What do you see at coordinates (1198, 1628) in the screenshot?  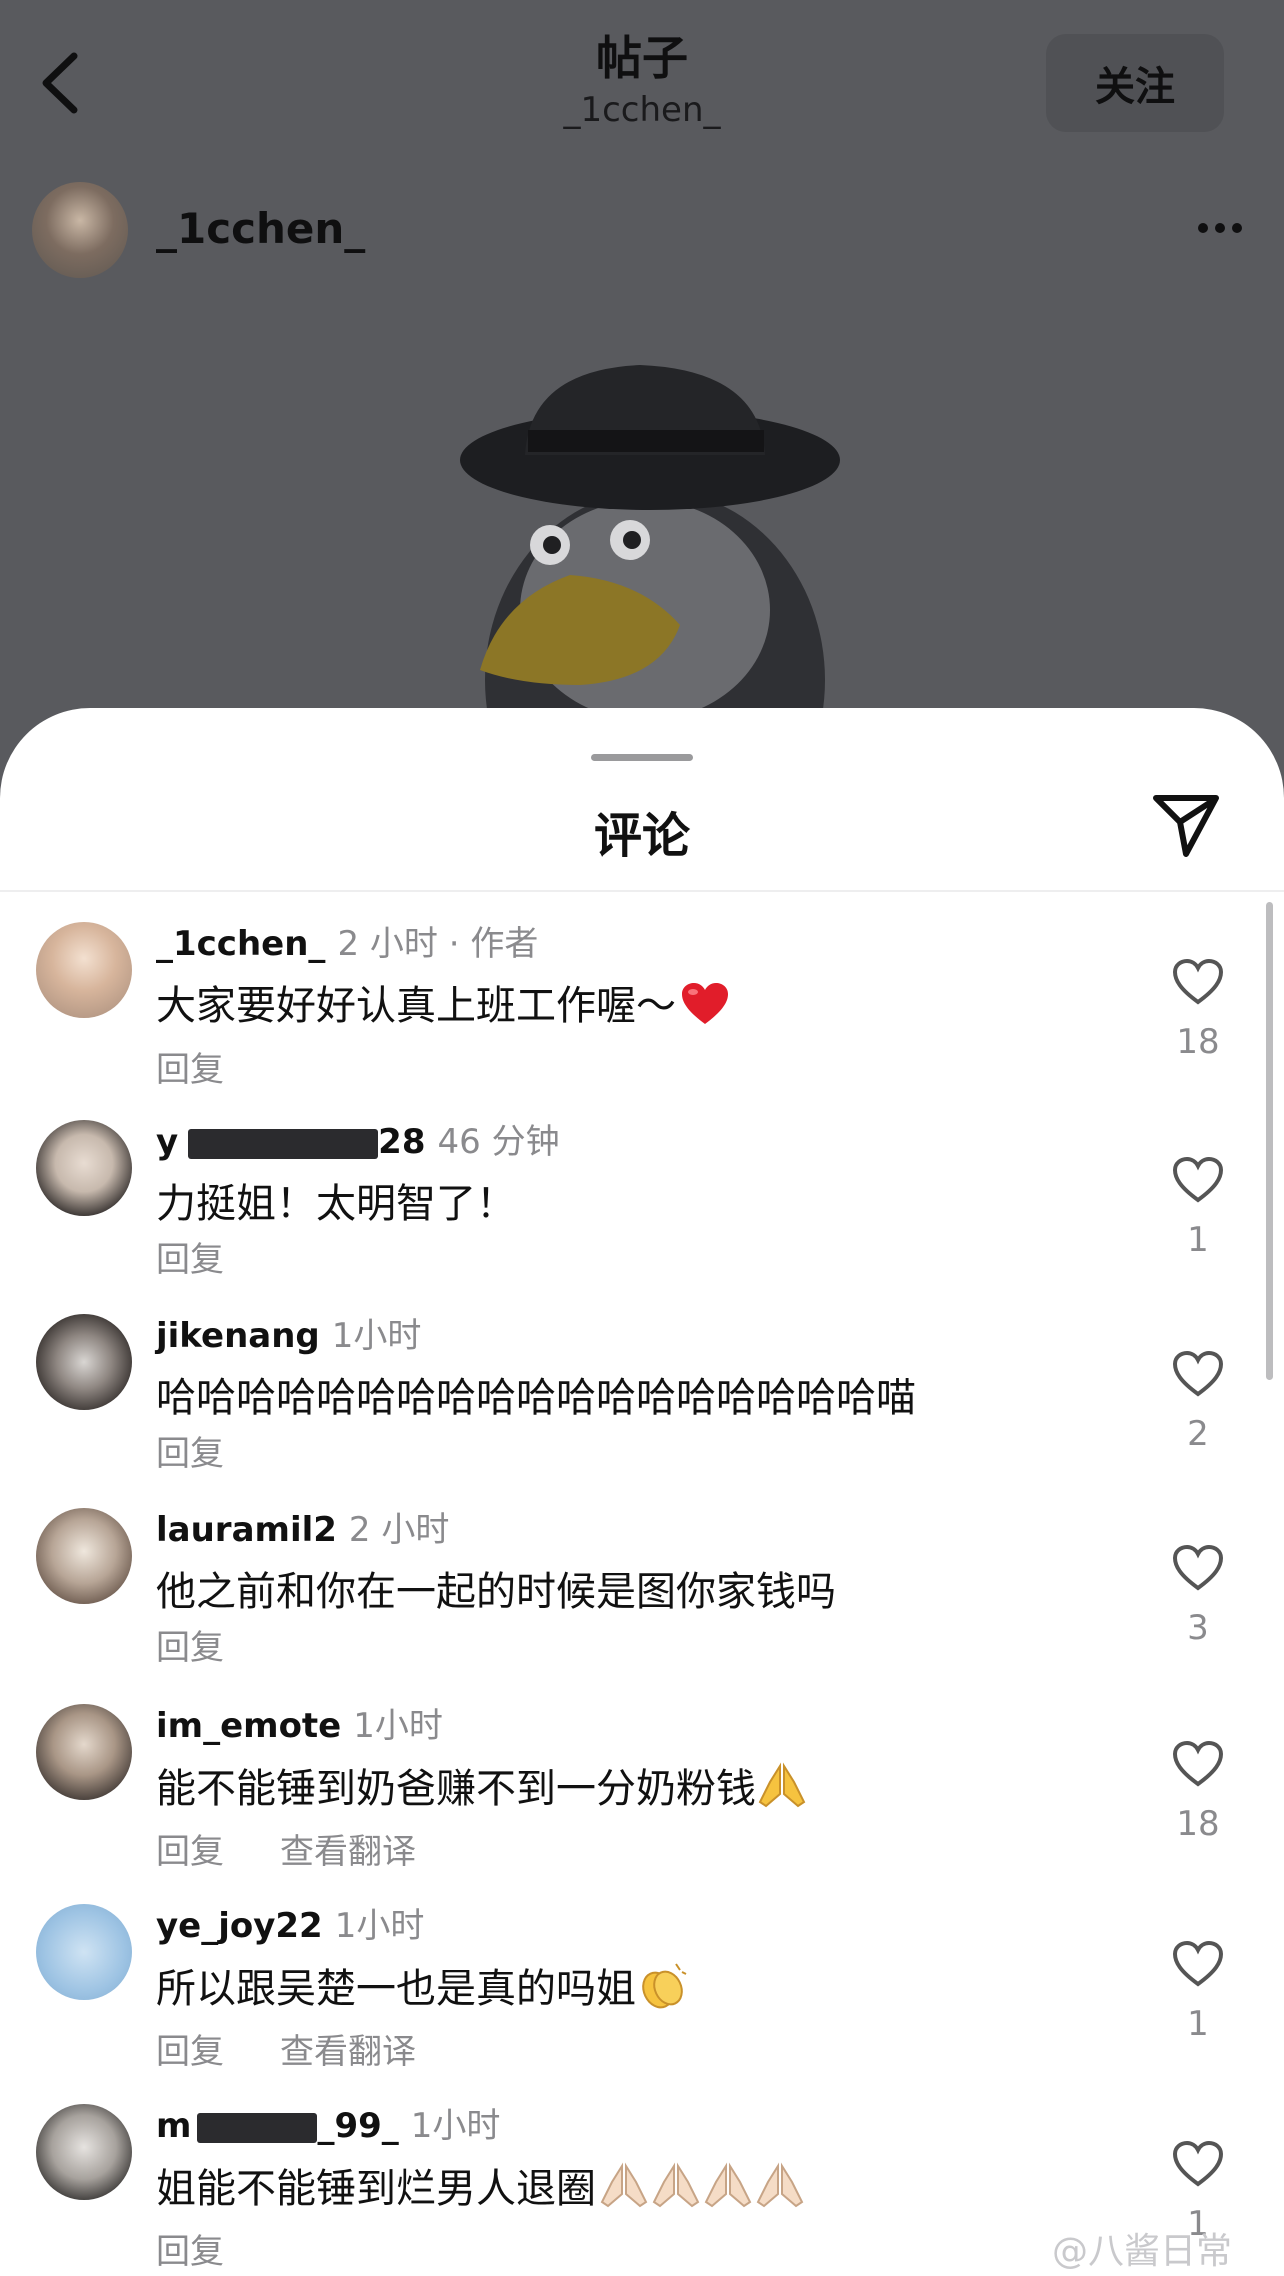 I see `like-count: 3` at bounding box center [1198, 1628].